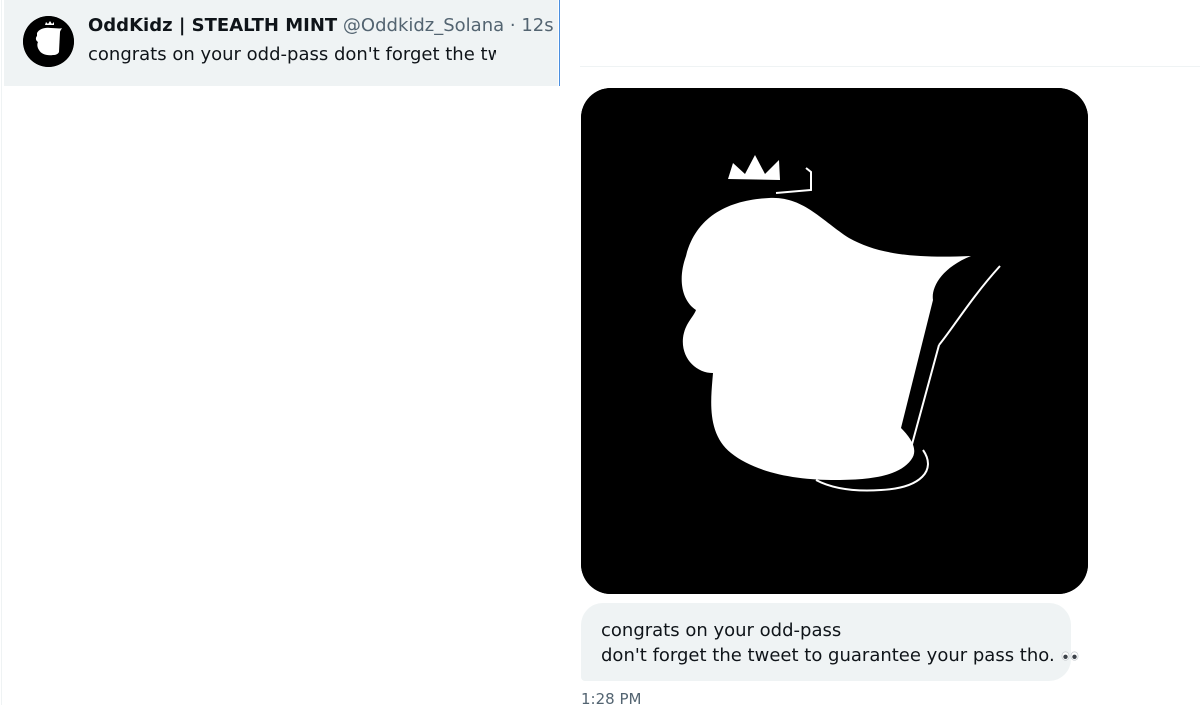  I want to click on message-line-1: congrats on your odd-pass, so click(721, 630).